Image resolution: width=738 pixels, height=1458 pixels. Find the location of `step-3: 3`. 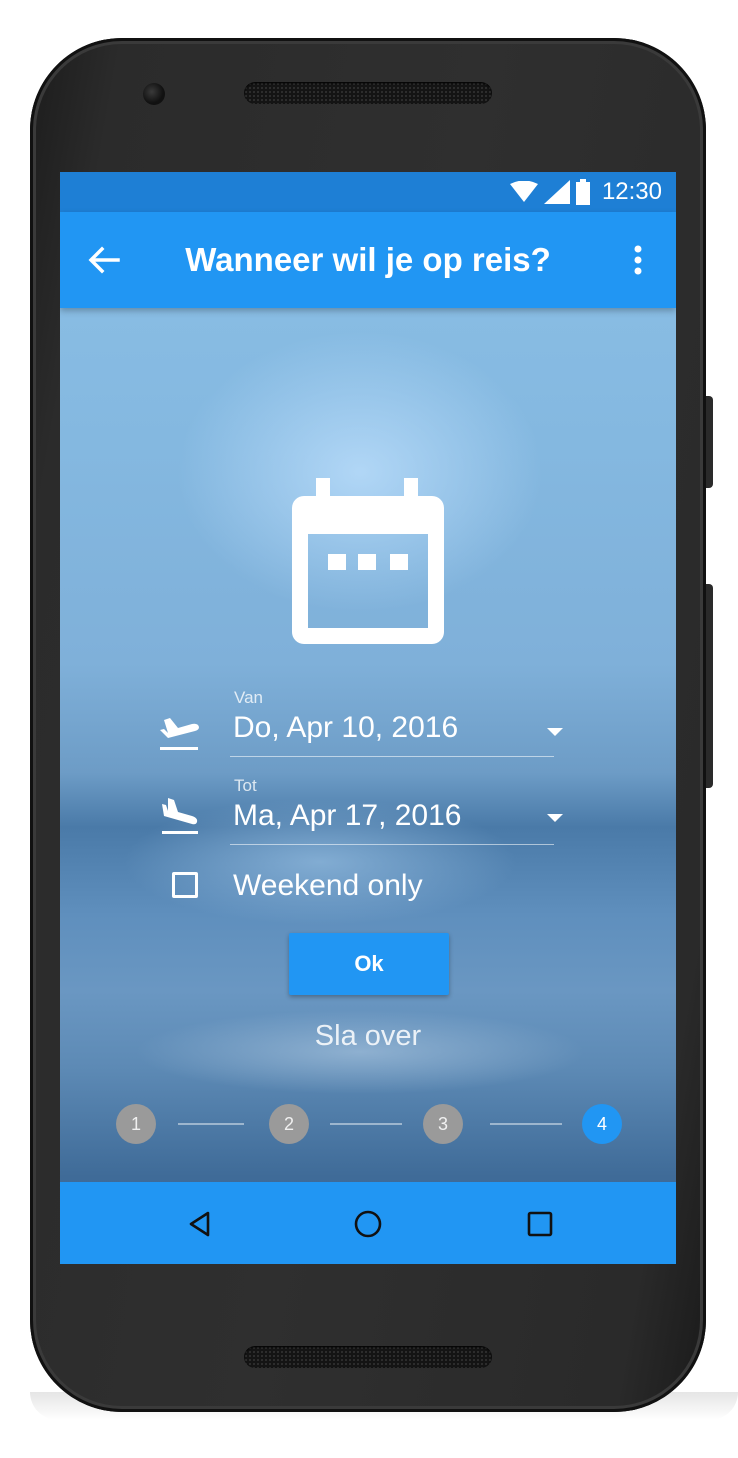

step-3: 3 is located at coordinates (443, 1124).